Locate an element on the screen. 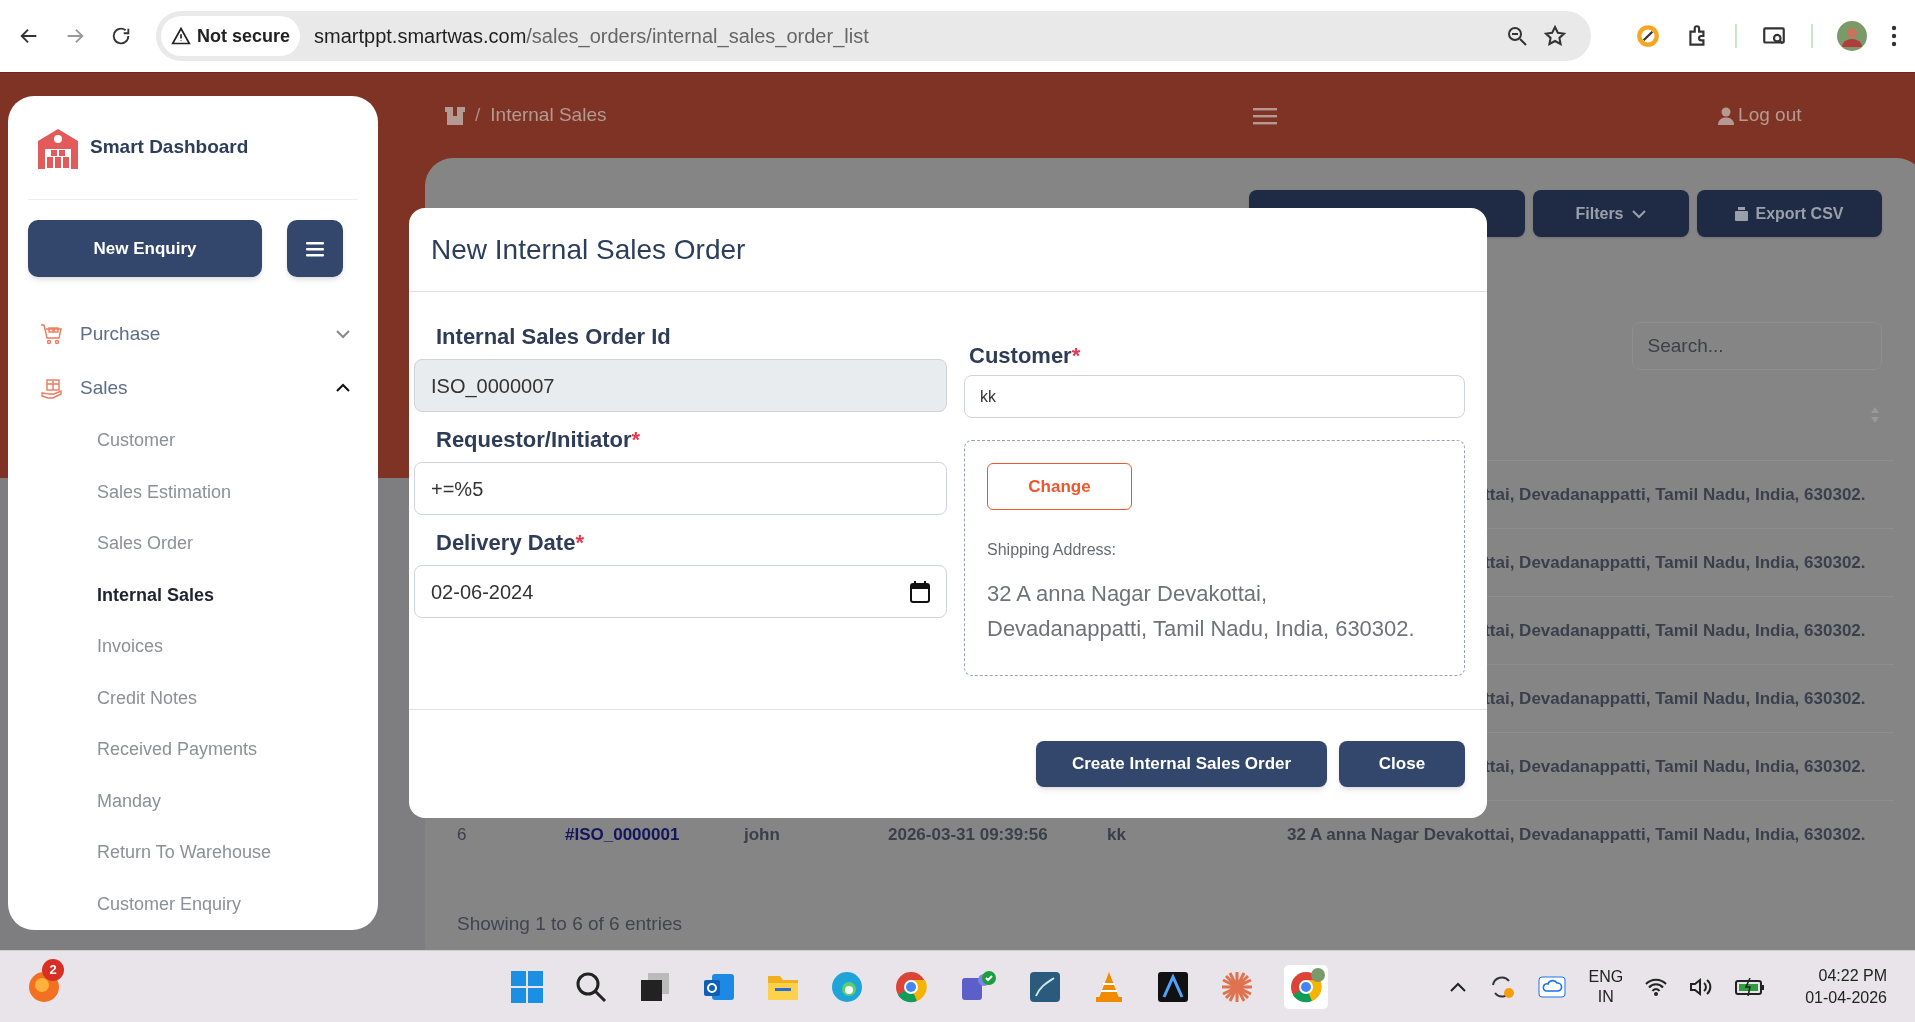  security-label: Not secure is located at coordinates (244, 36).